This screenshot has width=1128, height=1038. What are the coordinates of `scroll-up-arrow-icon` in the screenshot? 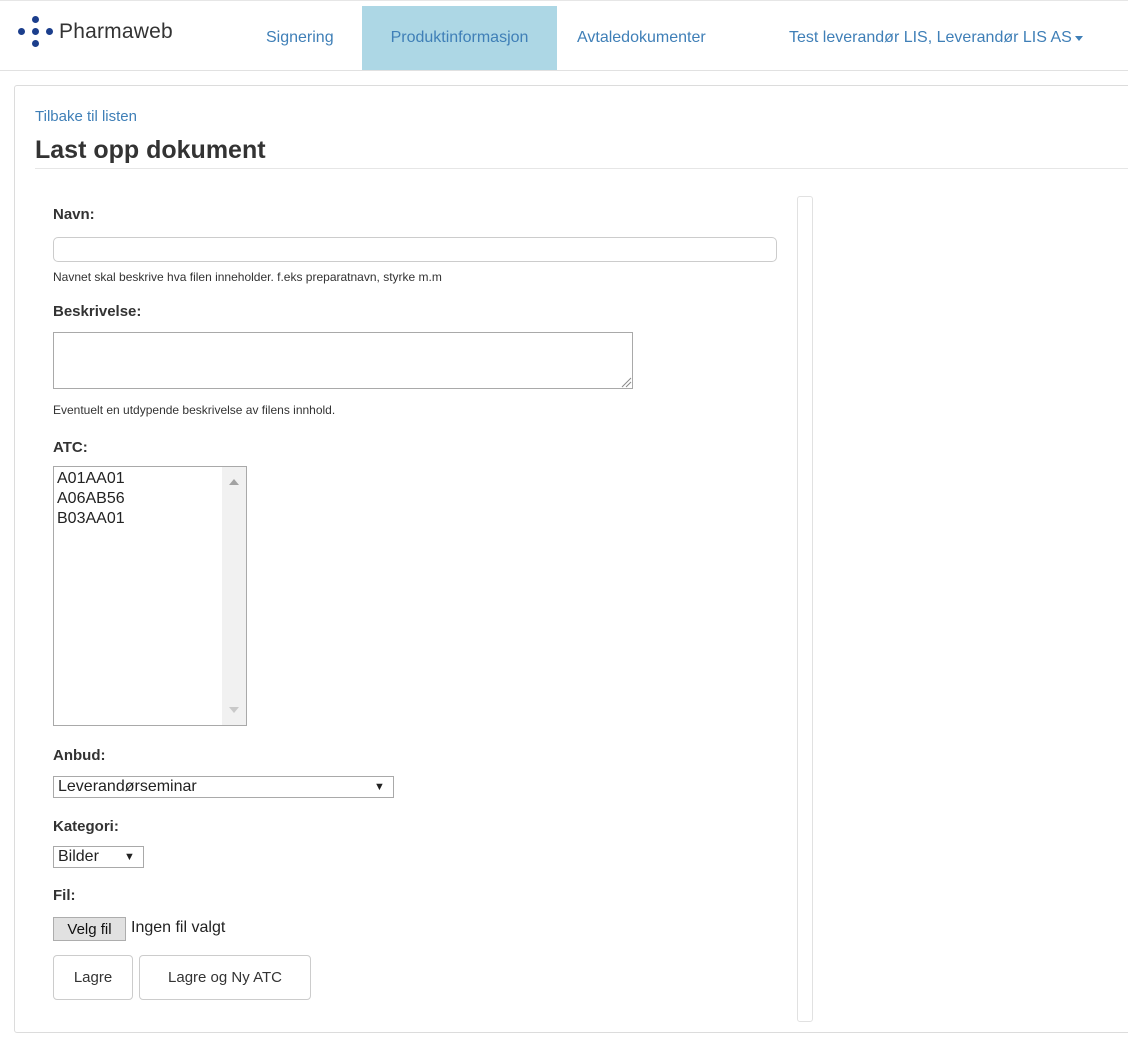 It's located at (234, 482).